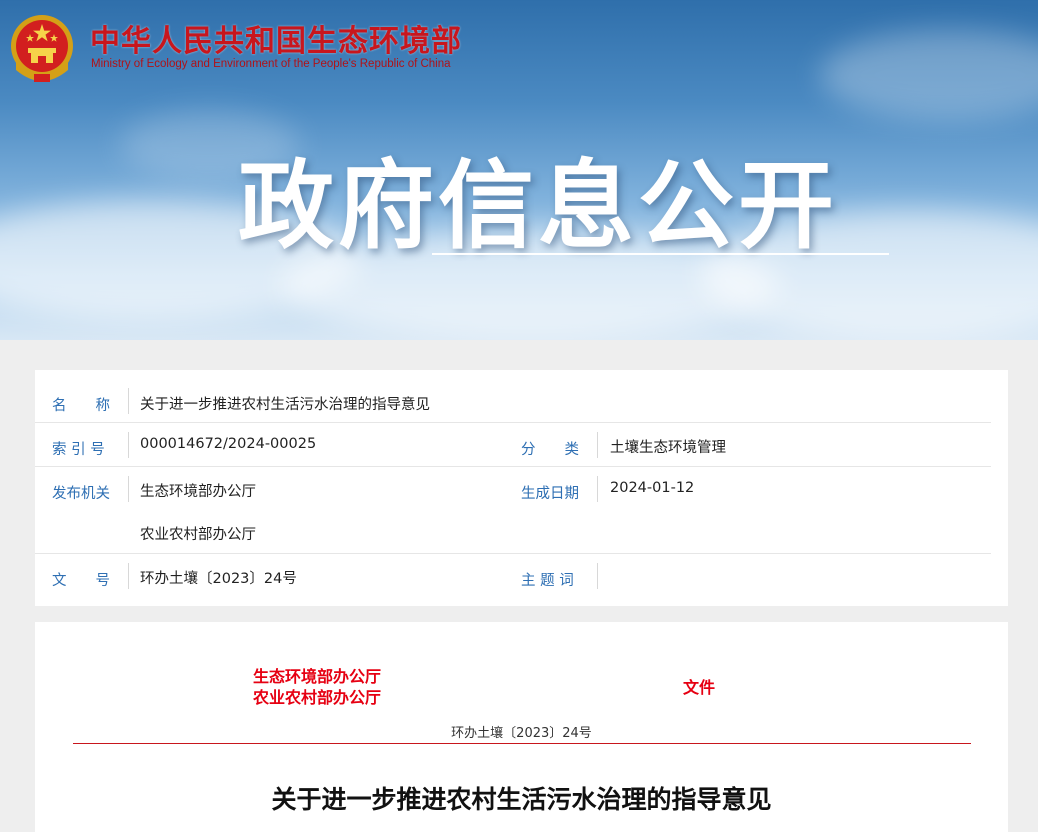 The width and height of the screenshot is (1038, 832). Describe the element at coordinates (652, 488) in the screenshot. I see `date-value: 2024-01-12` at that location.